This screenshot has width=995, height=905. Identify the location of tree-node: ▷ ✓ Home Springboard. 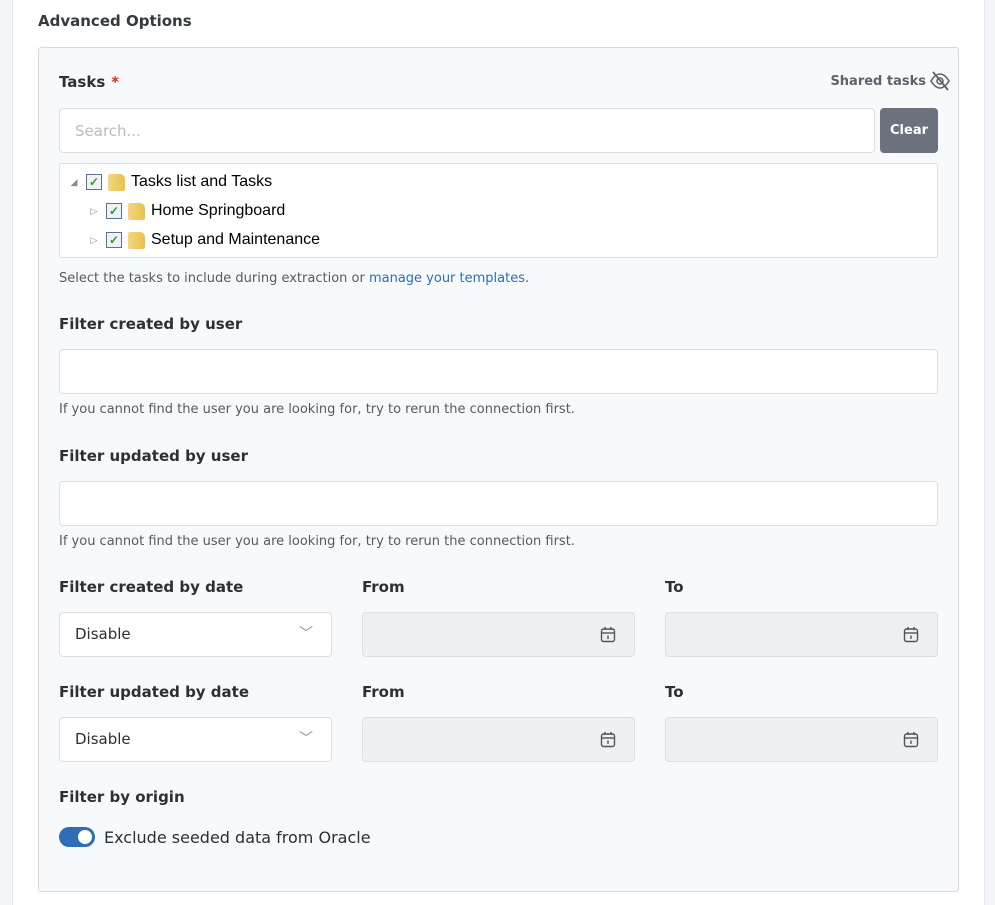
(186, 211).